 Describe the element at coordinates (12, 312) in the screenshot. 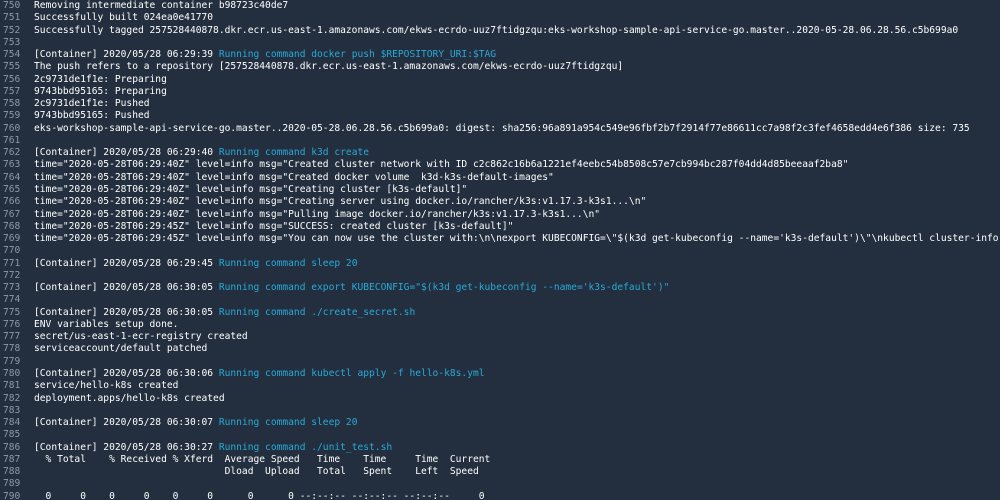

I see `line-number: 775` at that location.